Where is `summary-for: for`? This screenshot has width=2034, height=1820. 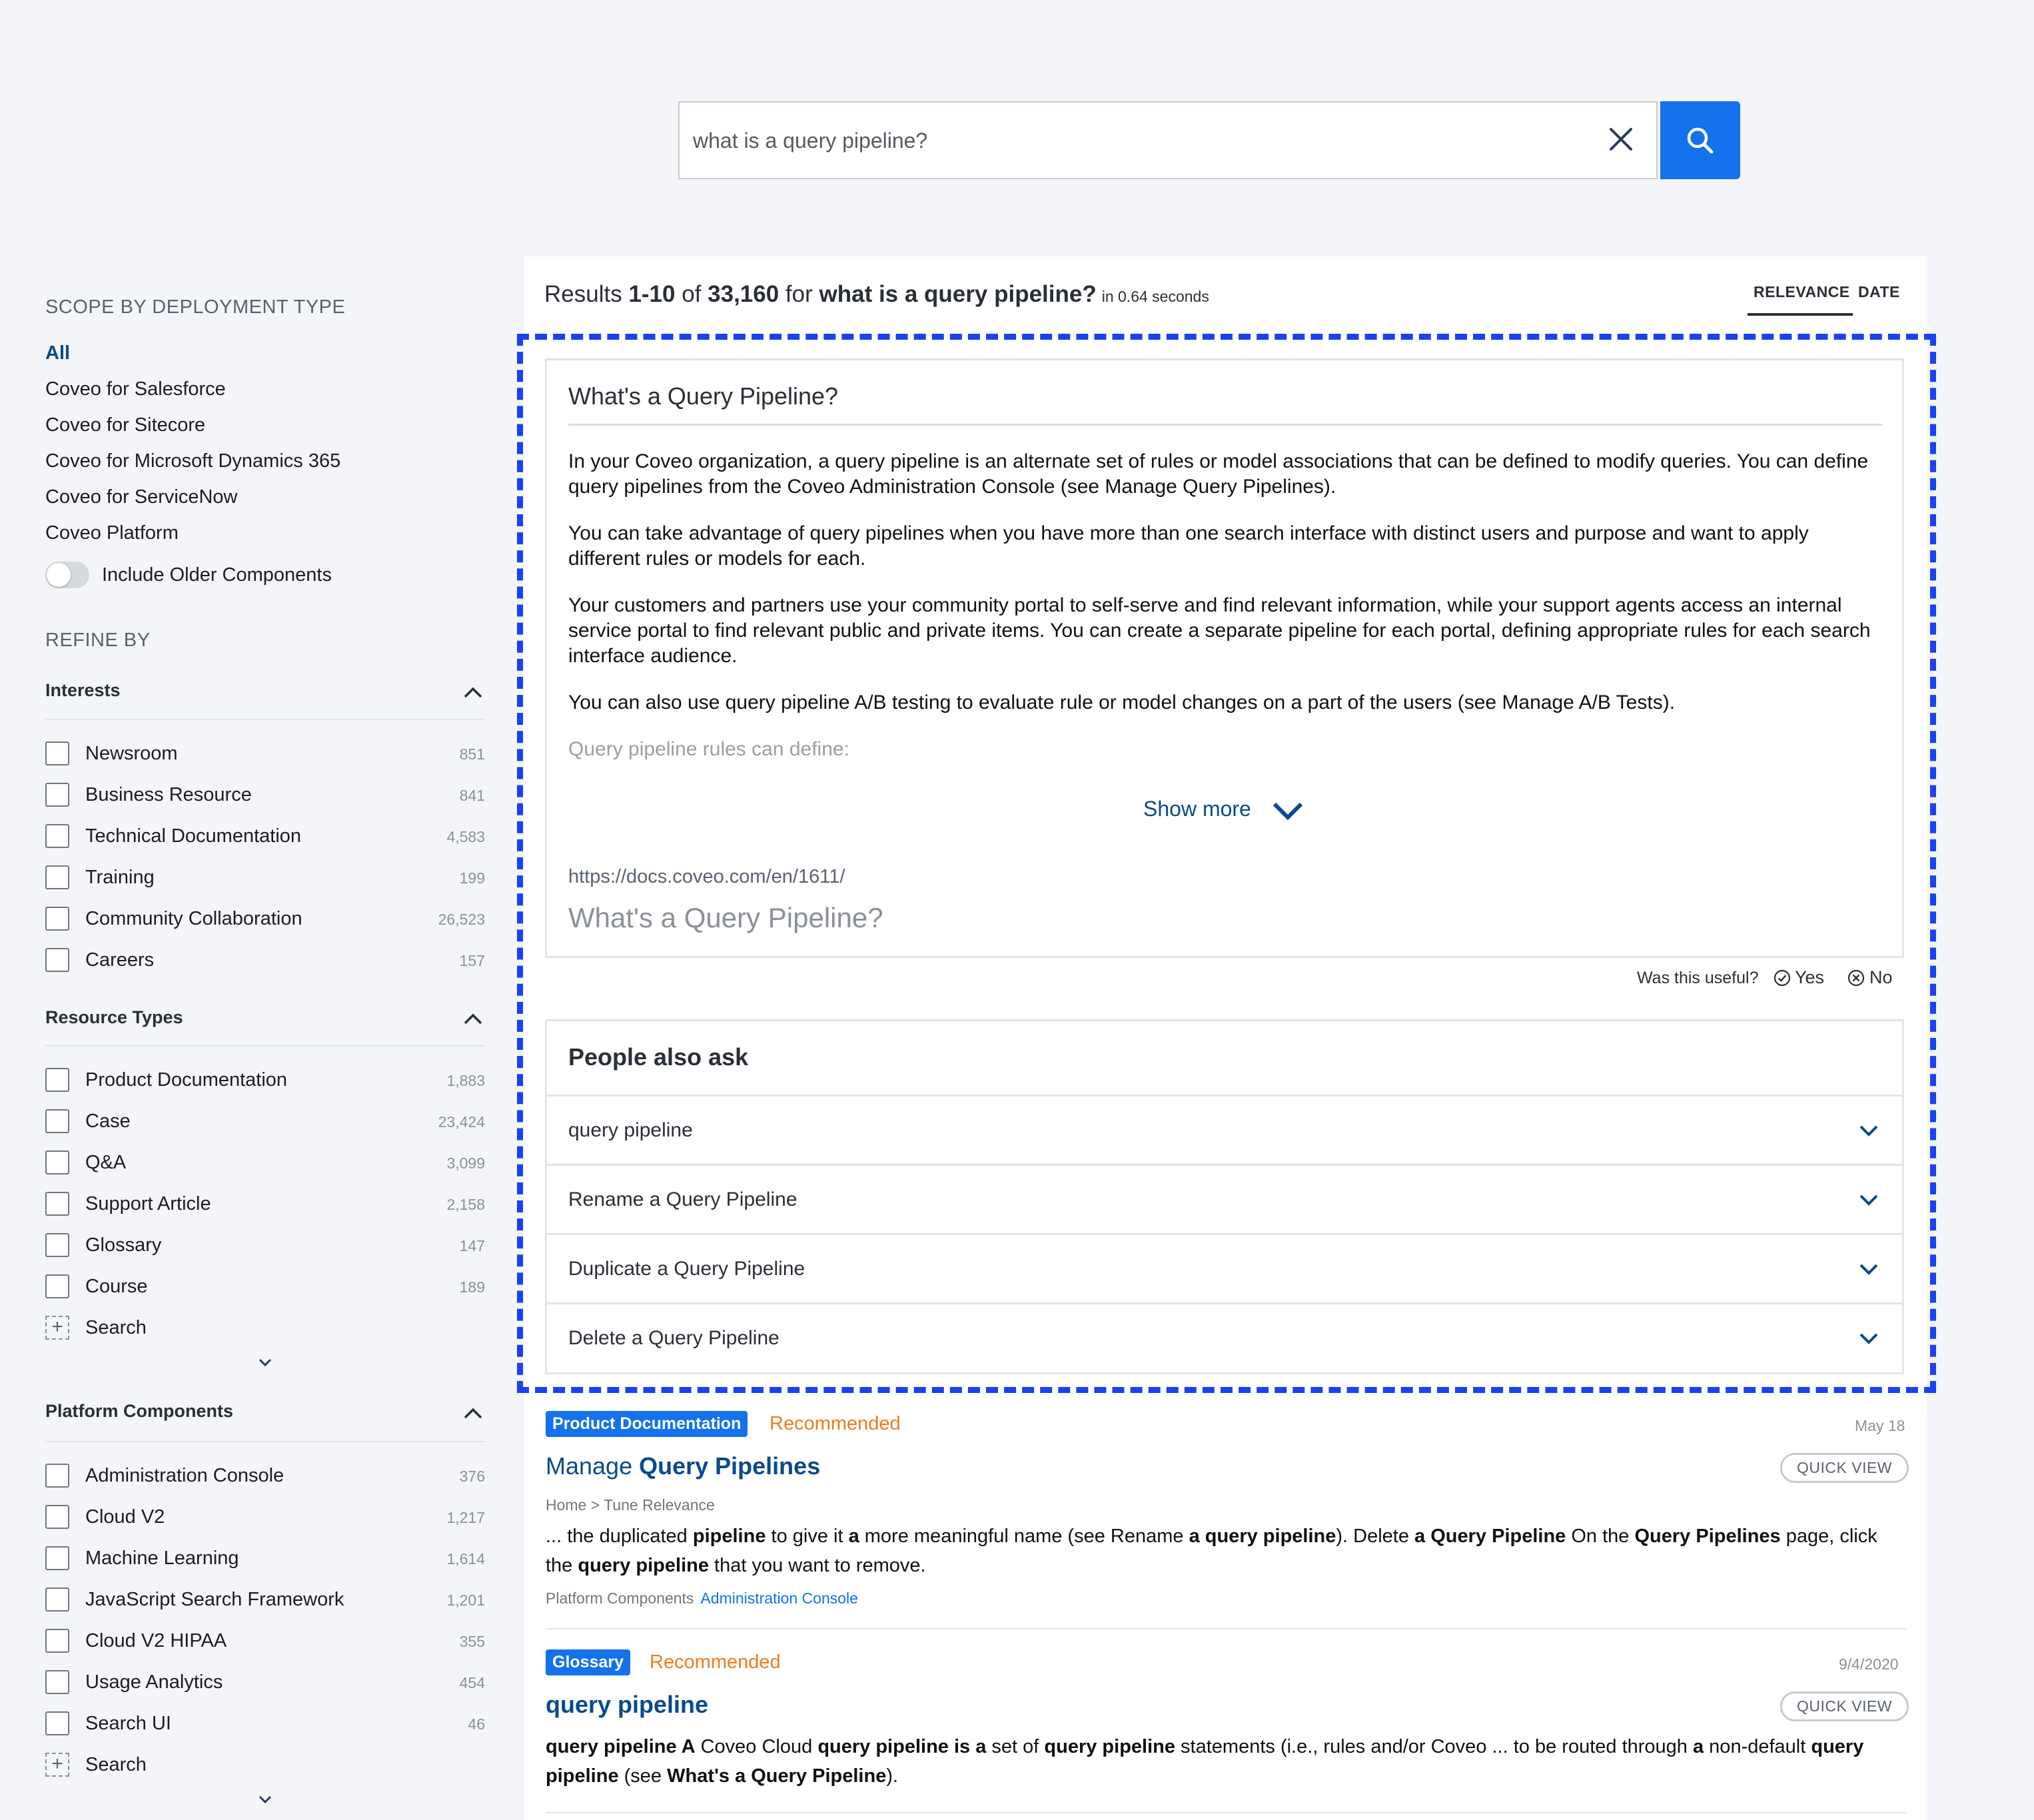
summary-for: for is located at coordinates (799, 294).